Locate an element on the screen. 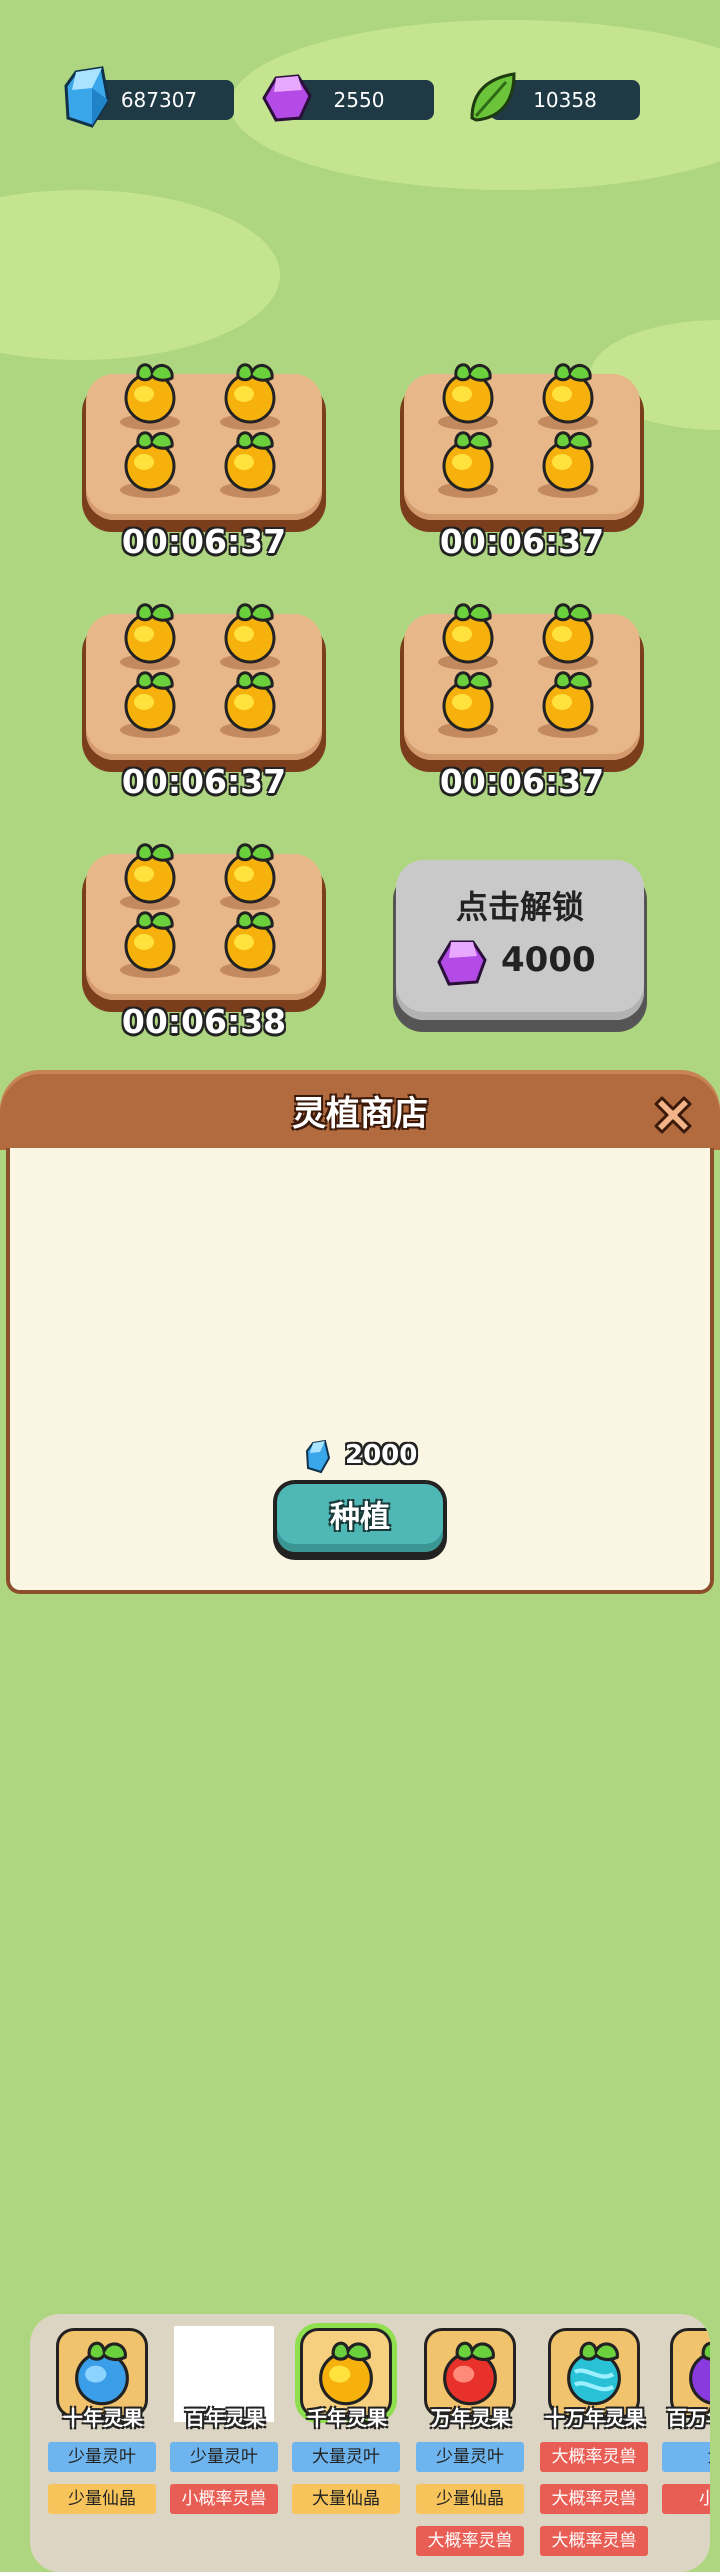 Image resolution: width=720 pixels, height=2572 pixels. item-tag: 大 is located at coordinates (686, 2457).